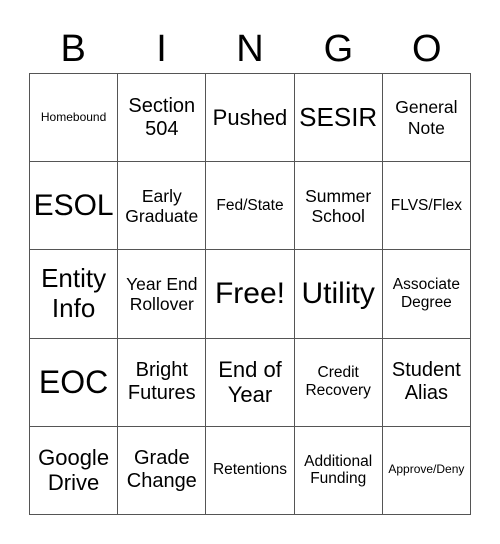  I want to click on bingo-cell: Homebound, so click(74, 118).